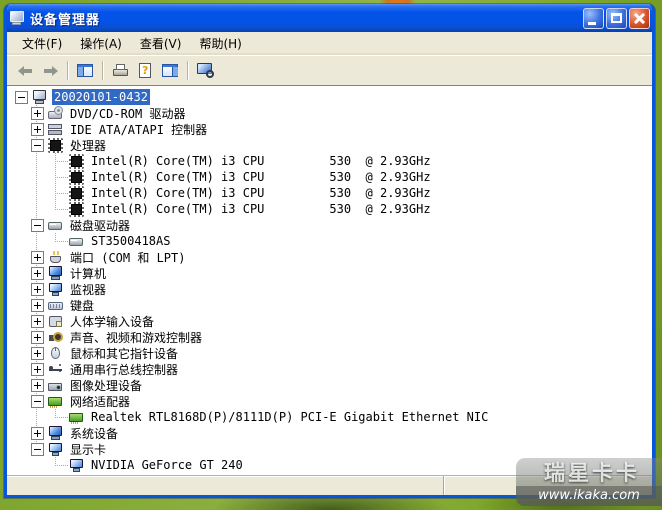  I want to click on tree-item-label: 磁盘驱动器, so click(100, 225).